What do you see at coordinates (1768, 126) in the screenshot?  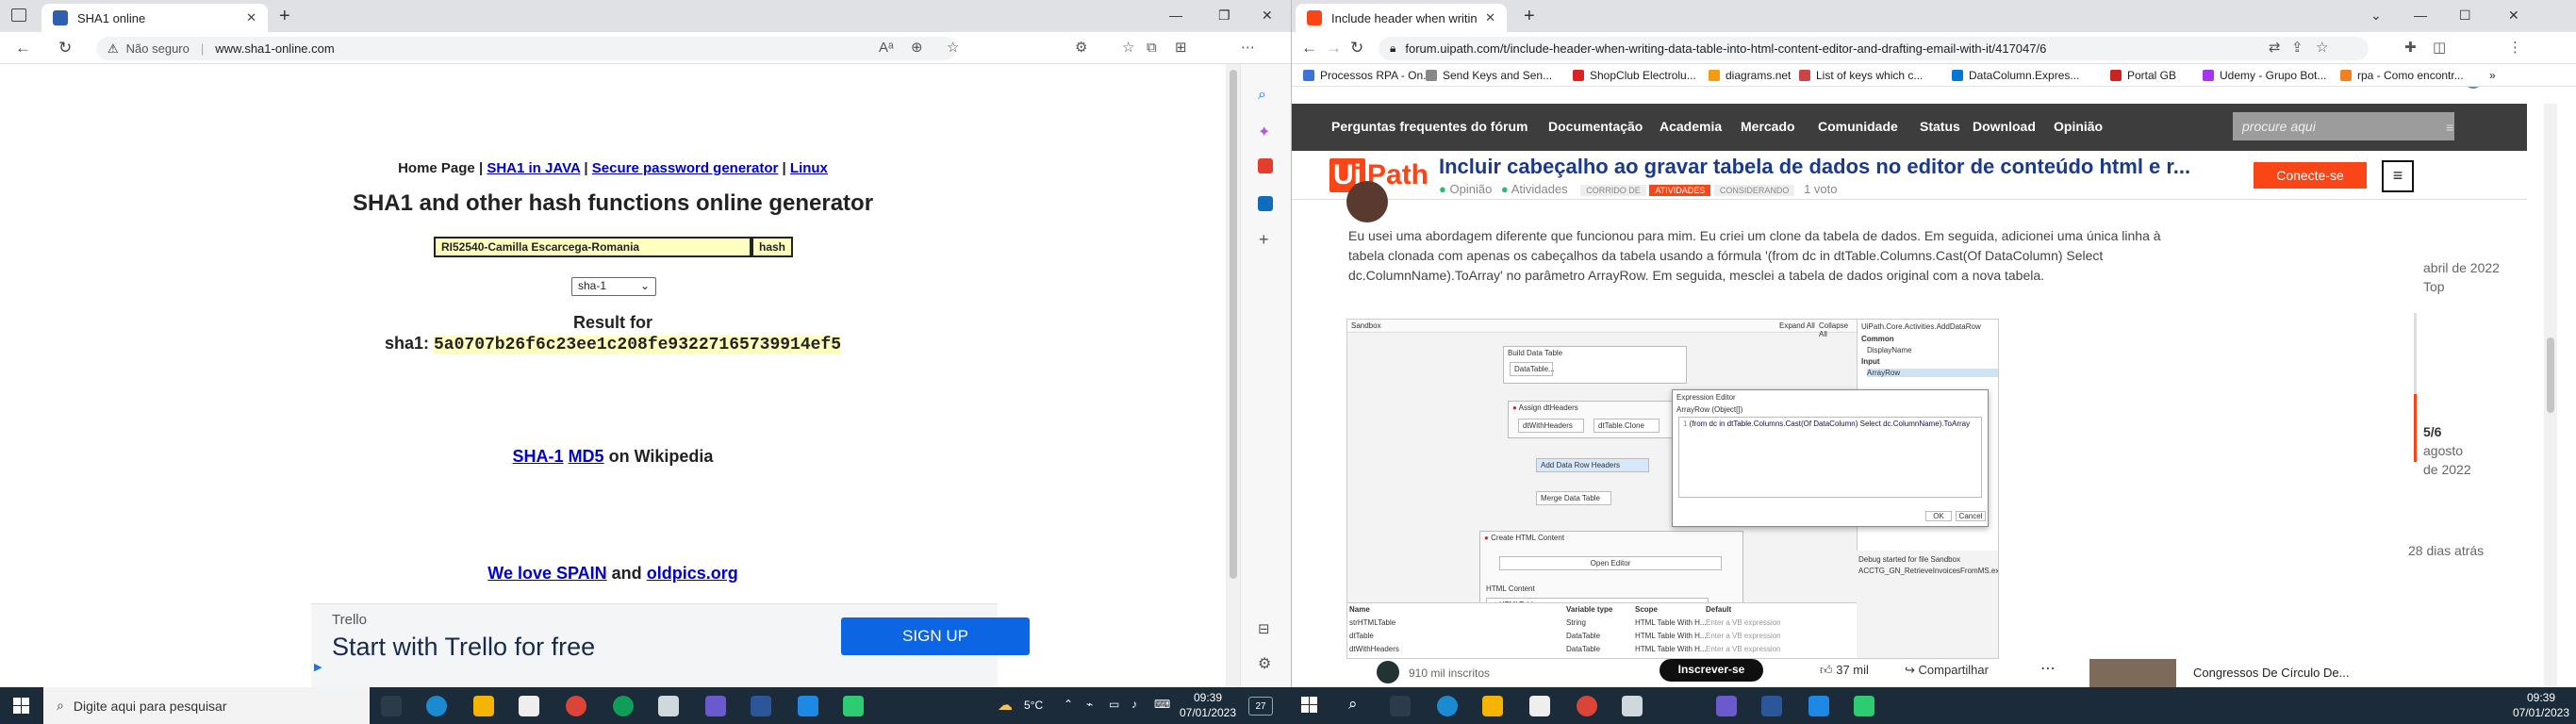 I see `nav-market: Mercado` at bounding box center [1768, 126].